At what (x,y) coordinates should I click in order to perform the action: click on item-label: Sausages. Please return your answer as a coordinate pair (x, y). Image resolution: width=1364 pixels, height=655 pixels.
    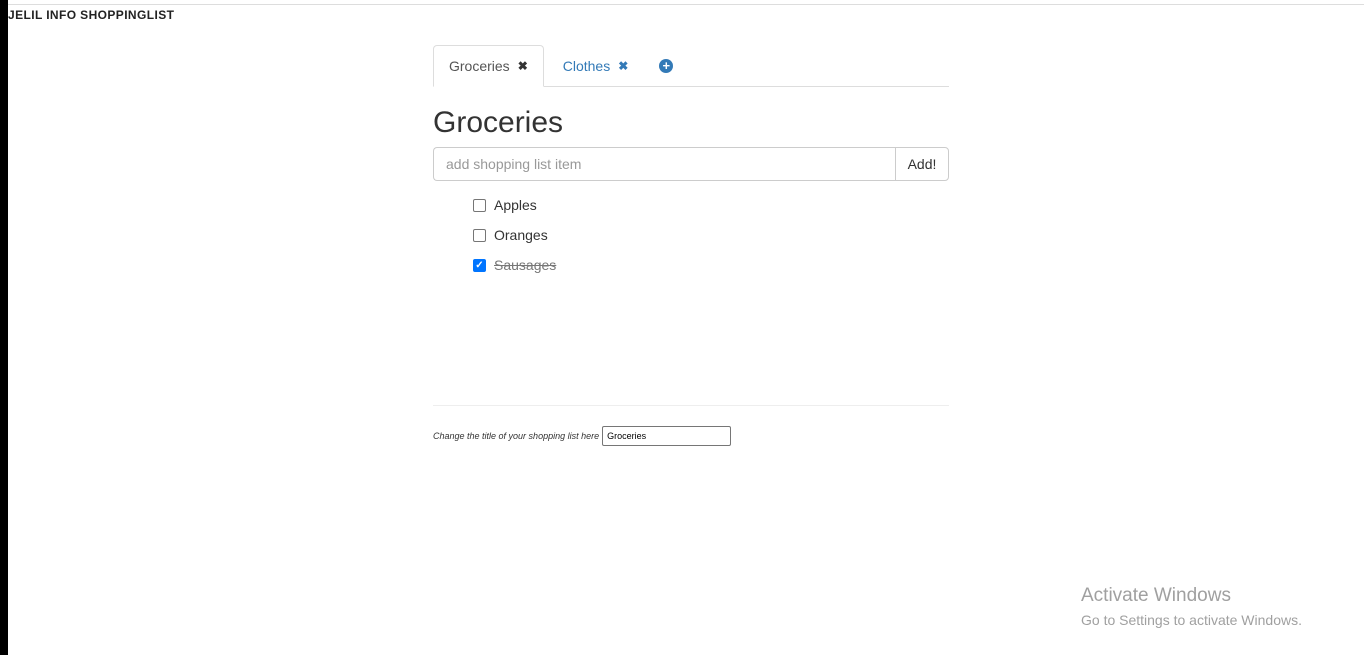
    Looking at the image, I should click on (525, 265).